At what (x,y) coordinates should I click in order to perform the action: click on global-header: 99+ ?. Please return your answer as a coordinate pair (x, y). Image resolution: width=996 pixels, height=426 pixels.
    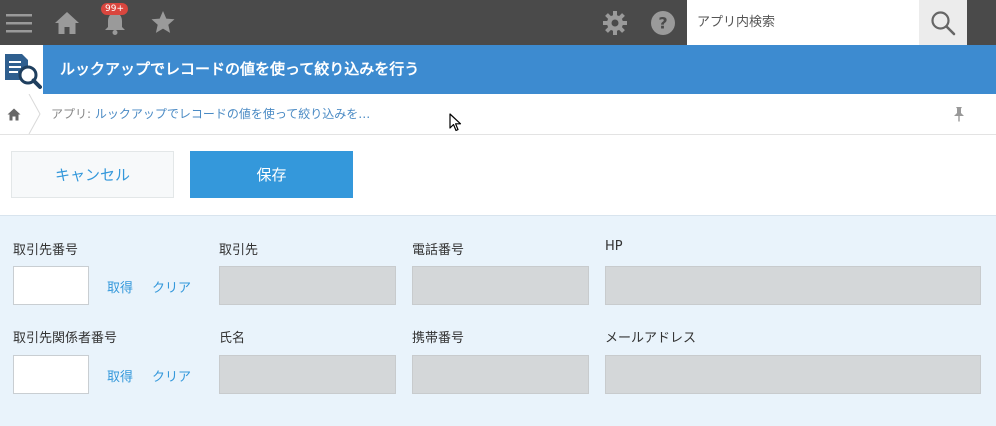
    Looking at the image, I should click on (498, 22).